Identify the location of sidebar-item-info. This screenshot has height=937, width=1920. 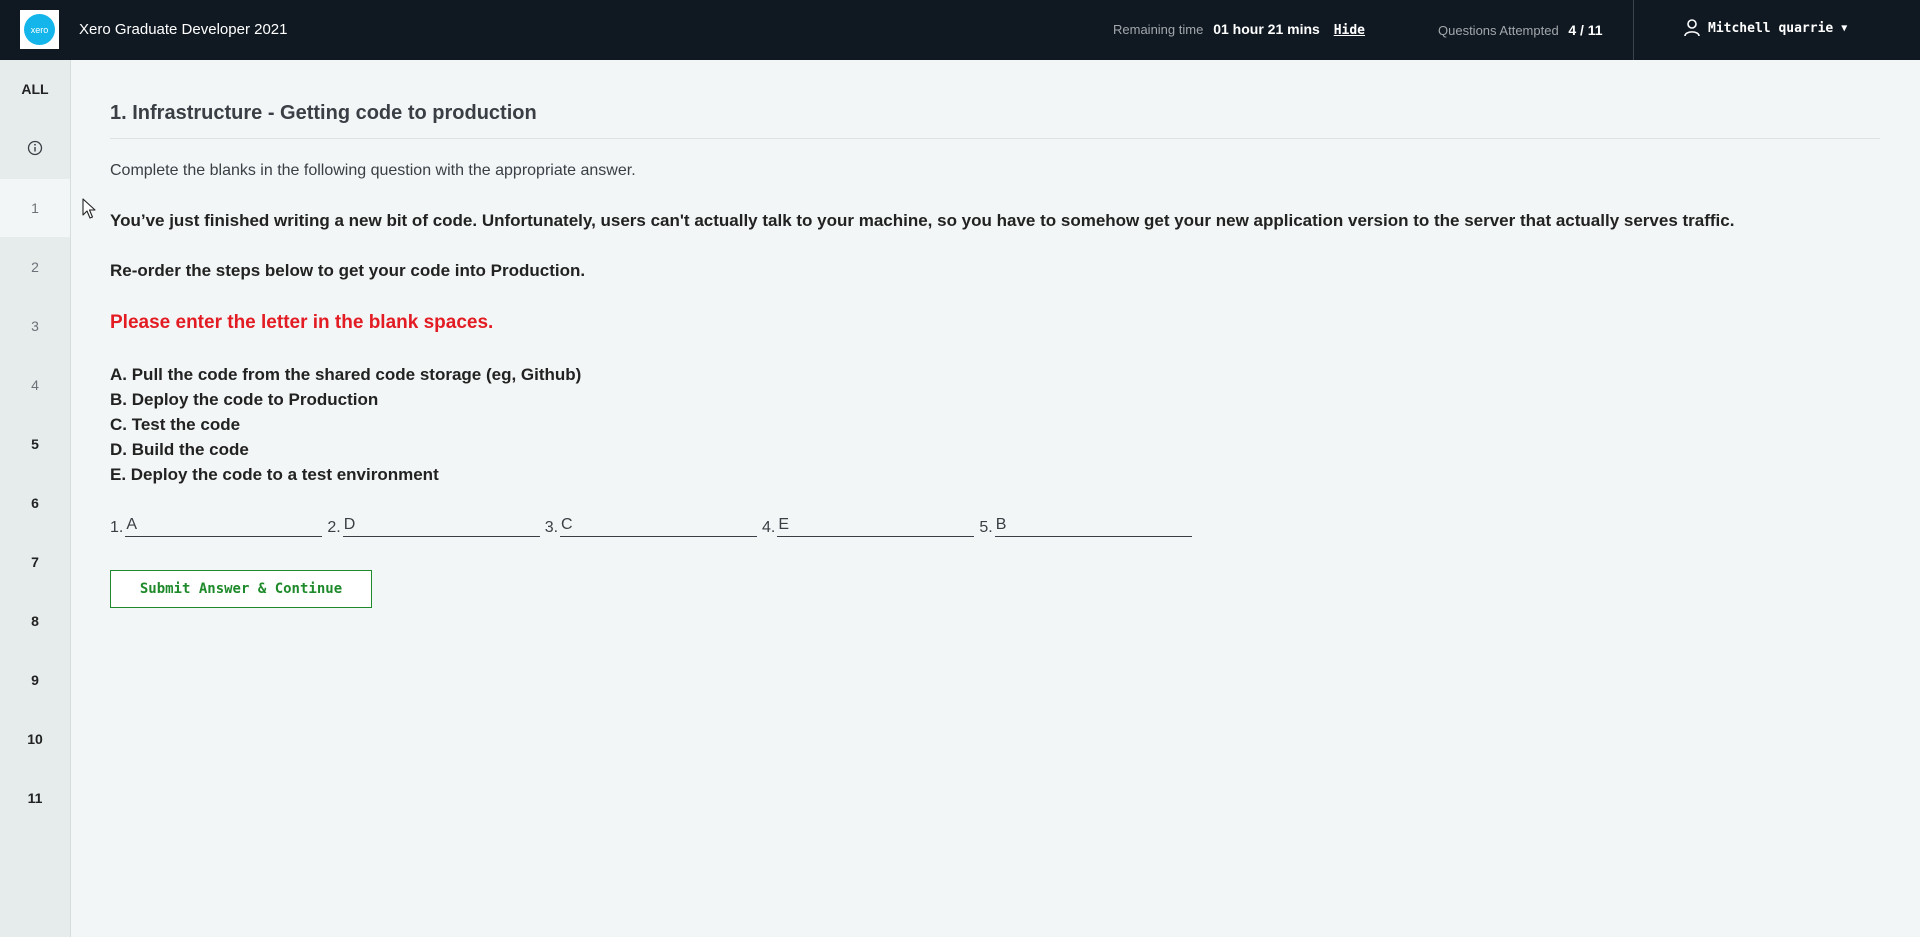
(35, 148).